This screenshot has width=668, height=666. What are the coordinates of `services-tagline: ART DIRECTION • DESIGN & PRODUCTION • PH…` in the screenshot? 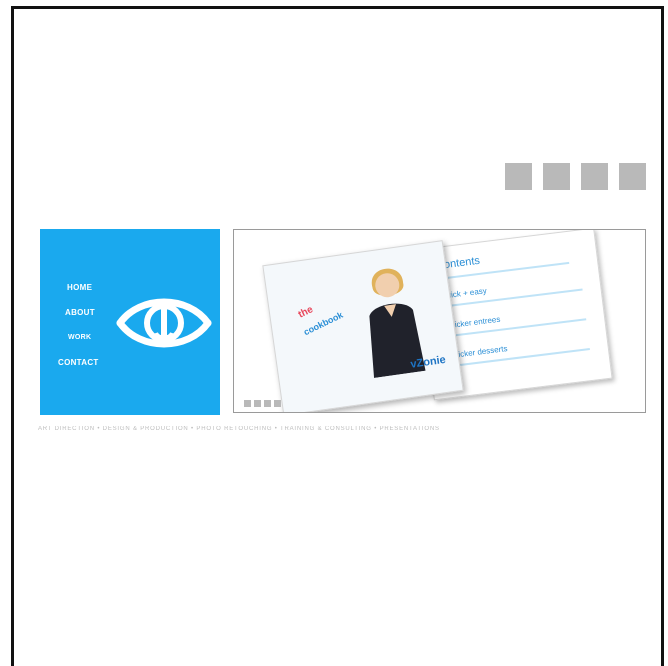 It's located at (239, 429).